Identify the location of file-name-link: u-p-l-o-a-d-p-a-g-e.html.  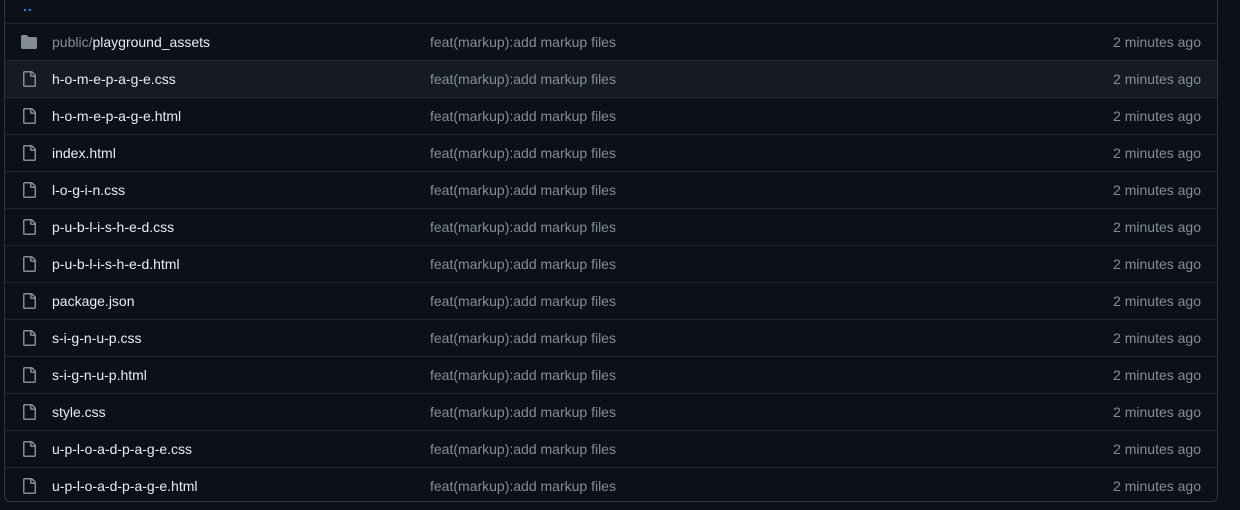
(124, 486).